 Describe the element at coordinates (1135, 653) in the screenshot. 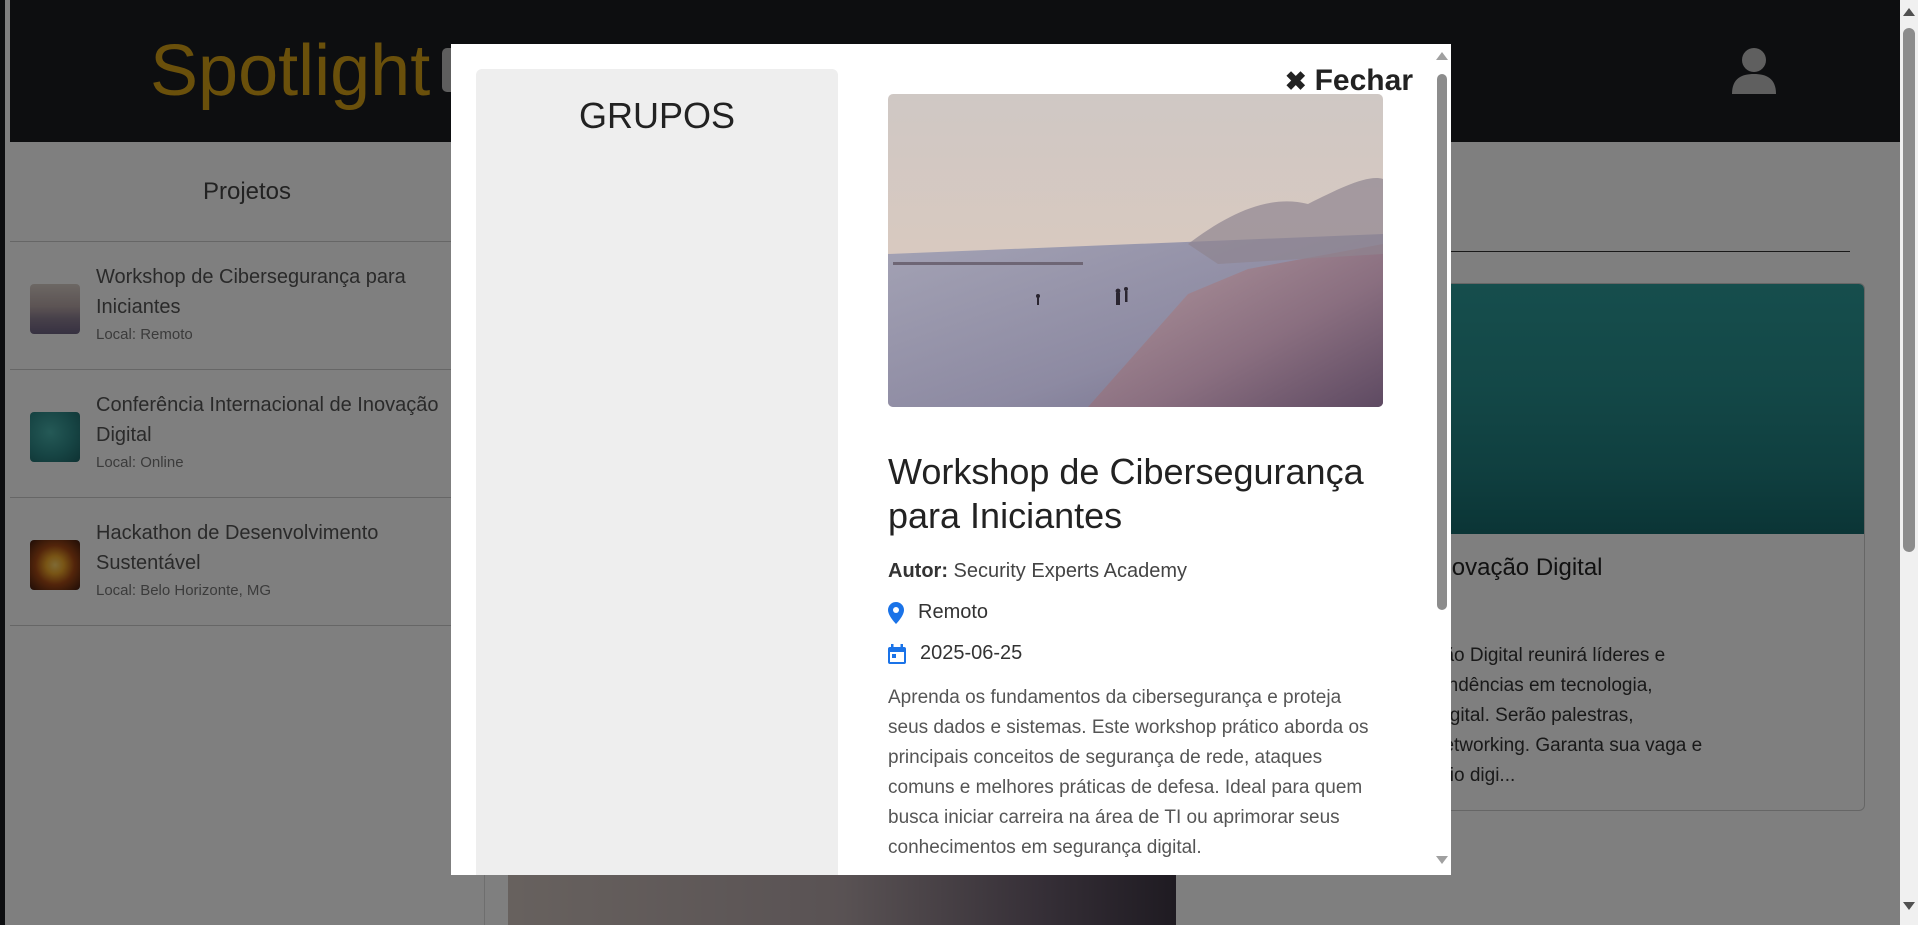

I see `project-date-row: 2025-06-25` at that location.